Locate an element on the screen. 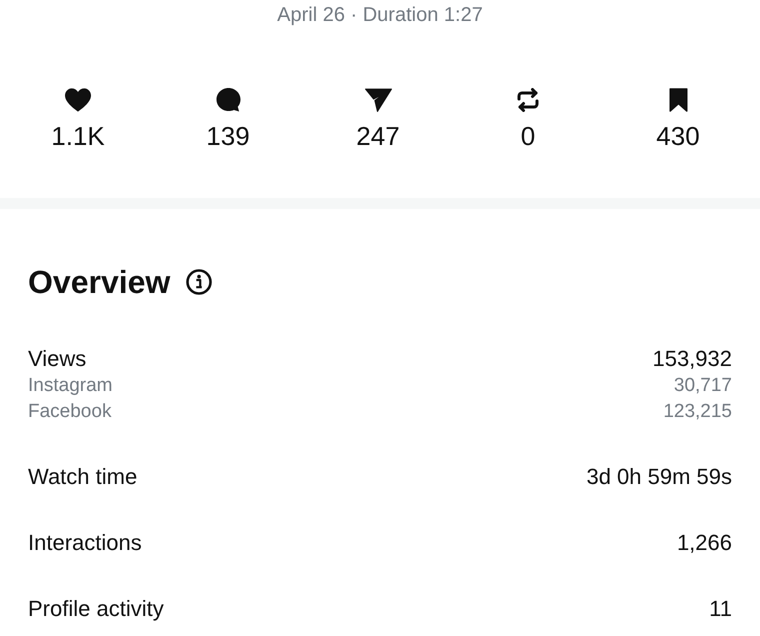  metric-value: 3d 0h 59m 59s is located at coordinates (659, 477).